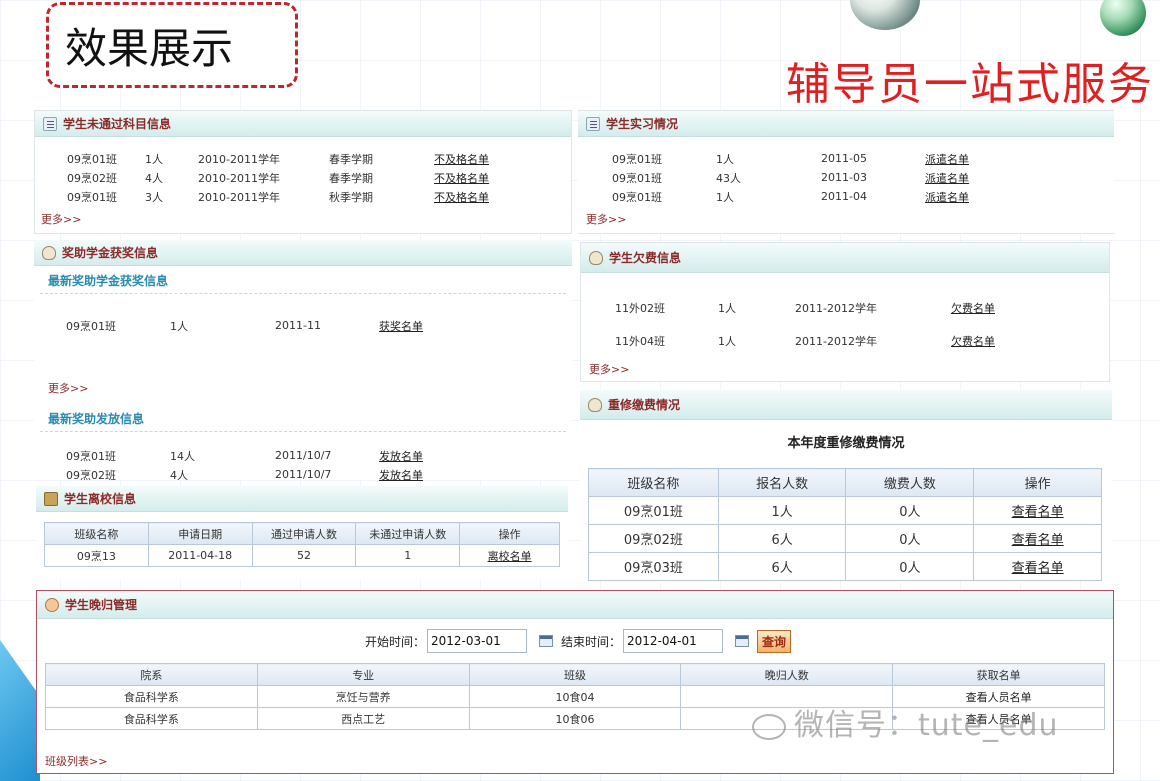 This screenshot has width=1160, height=781. I want to click on panel-header: 学生晚归管理, so click(575, 605).